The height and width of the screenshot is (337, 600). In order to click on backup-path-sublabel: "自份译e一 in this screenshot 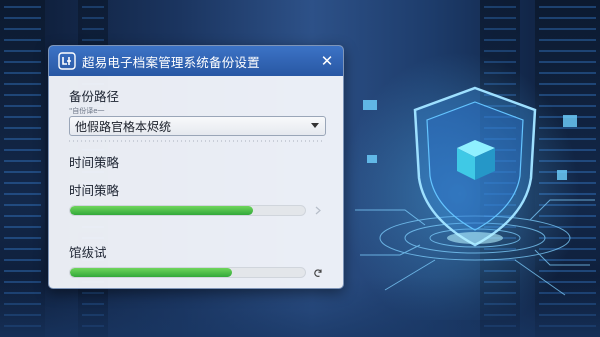, I will do `click(87, 111)`.